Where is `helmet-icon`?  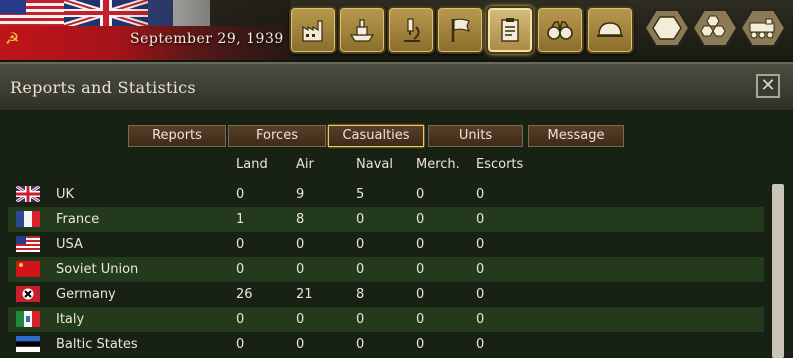 helmet-icon is located at coordinates (610, 29).